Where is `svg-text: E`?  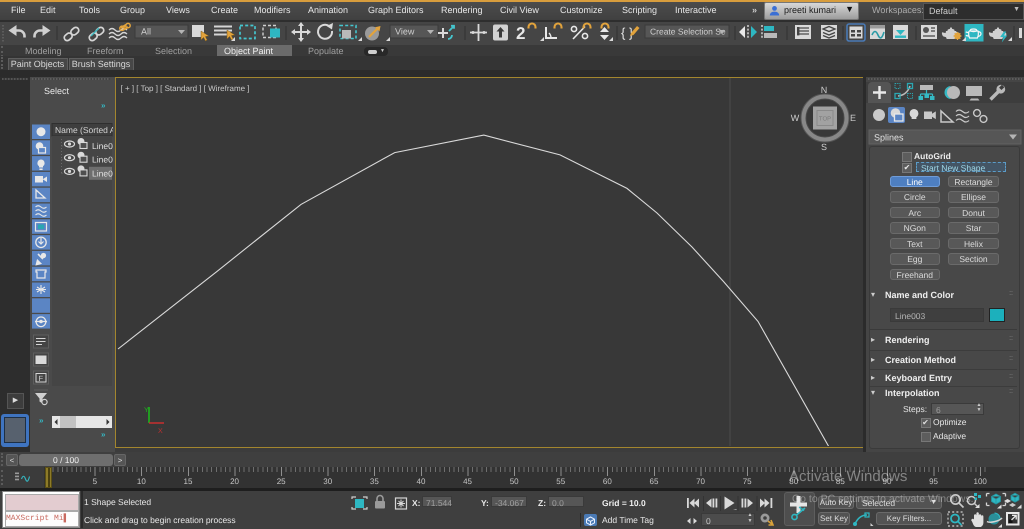 svg-text: E is located at coordinates (852, 118).